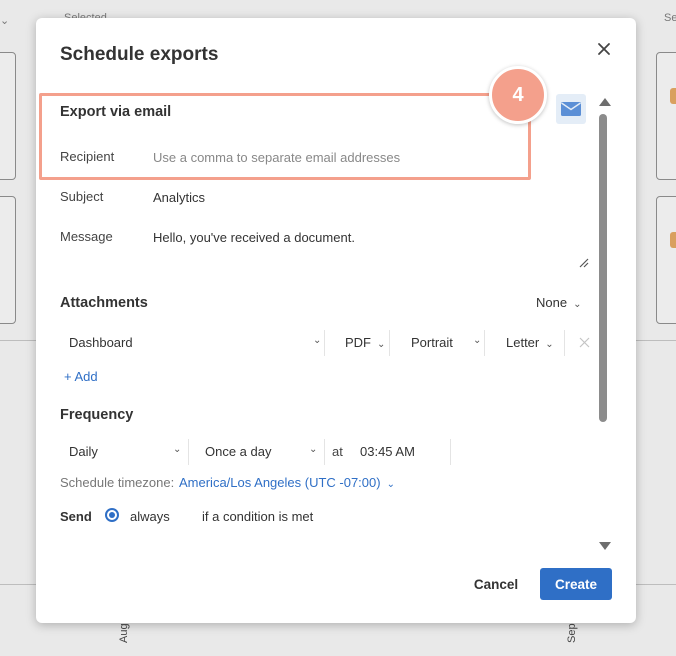 This screenshot has height=656, width=676. What do you see at coordinates (195, 342) in the screenshot?
I see `attachment-type-select: Dashboard ⌄` at bounding box center [195, 342].